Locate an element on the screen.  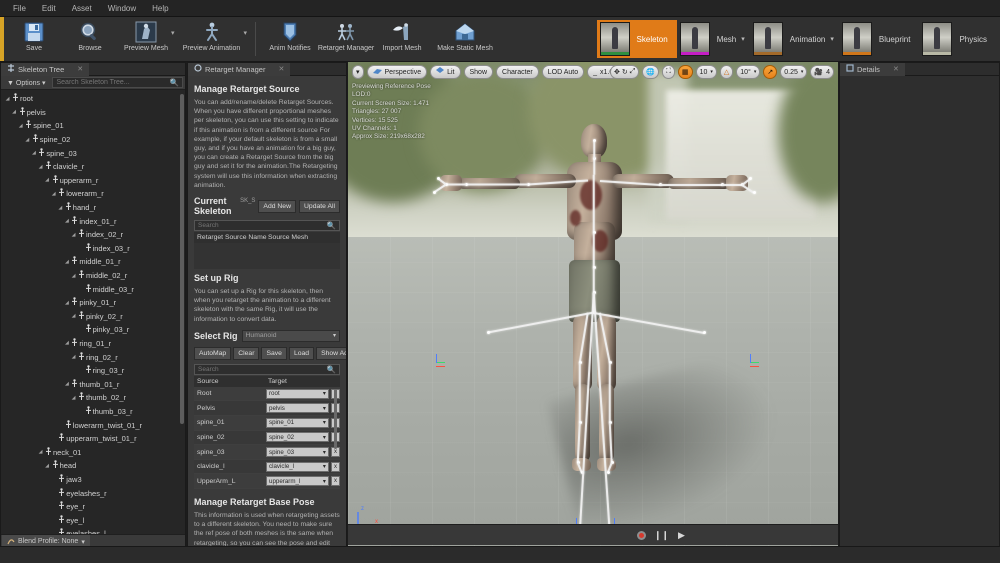
tree-options-button: ▼ Options ▾ is located at coordinates (26, 82).